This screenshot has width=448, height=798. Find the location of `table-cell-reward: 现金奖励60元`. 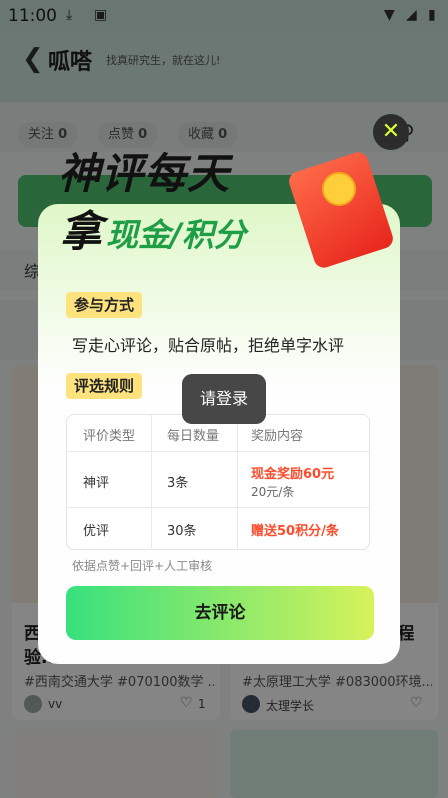

table-cell-reward: 现金奖励60元 is located at coordinates (293, 474).